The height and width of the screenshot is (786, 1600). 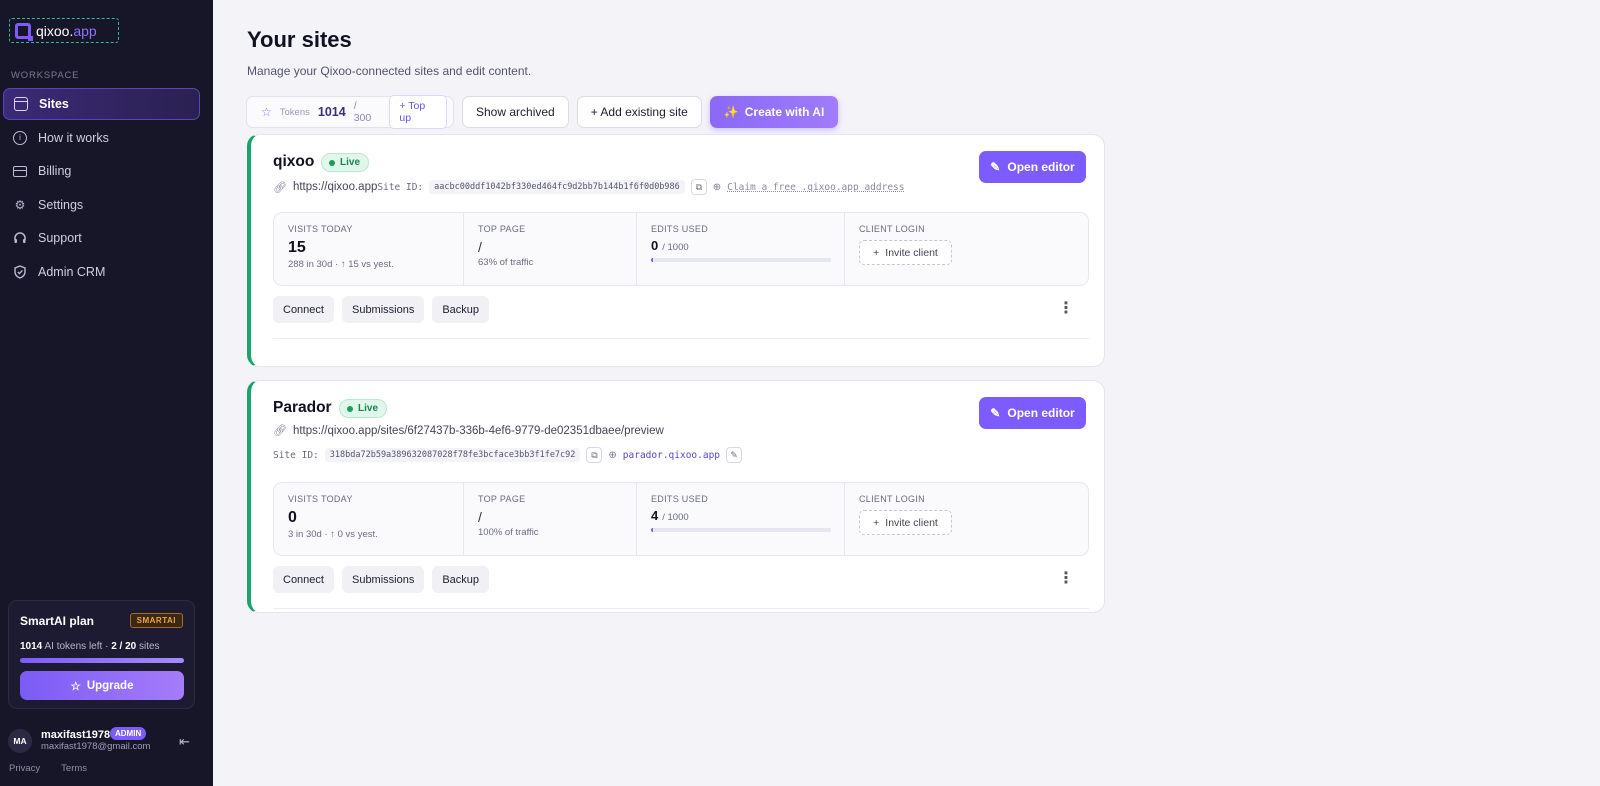 I want to click on logo-icon, so click(x=24, y=31).